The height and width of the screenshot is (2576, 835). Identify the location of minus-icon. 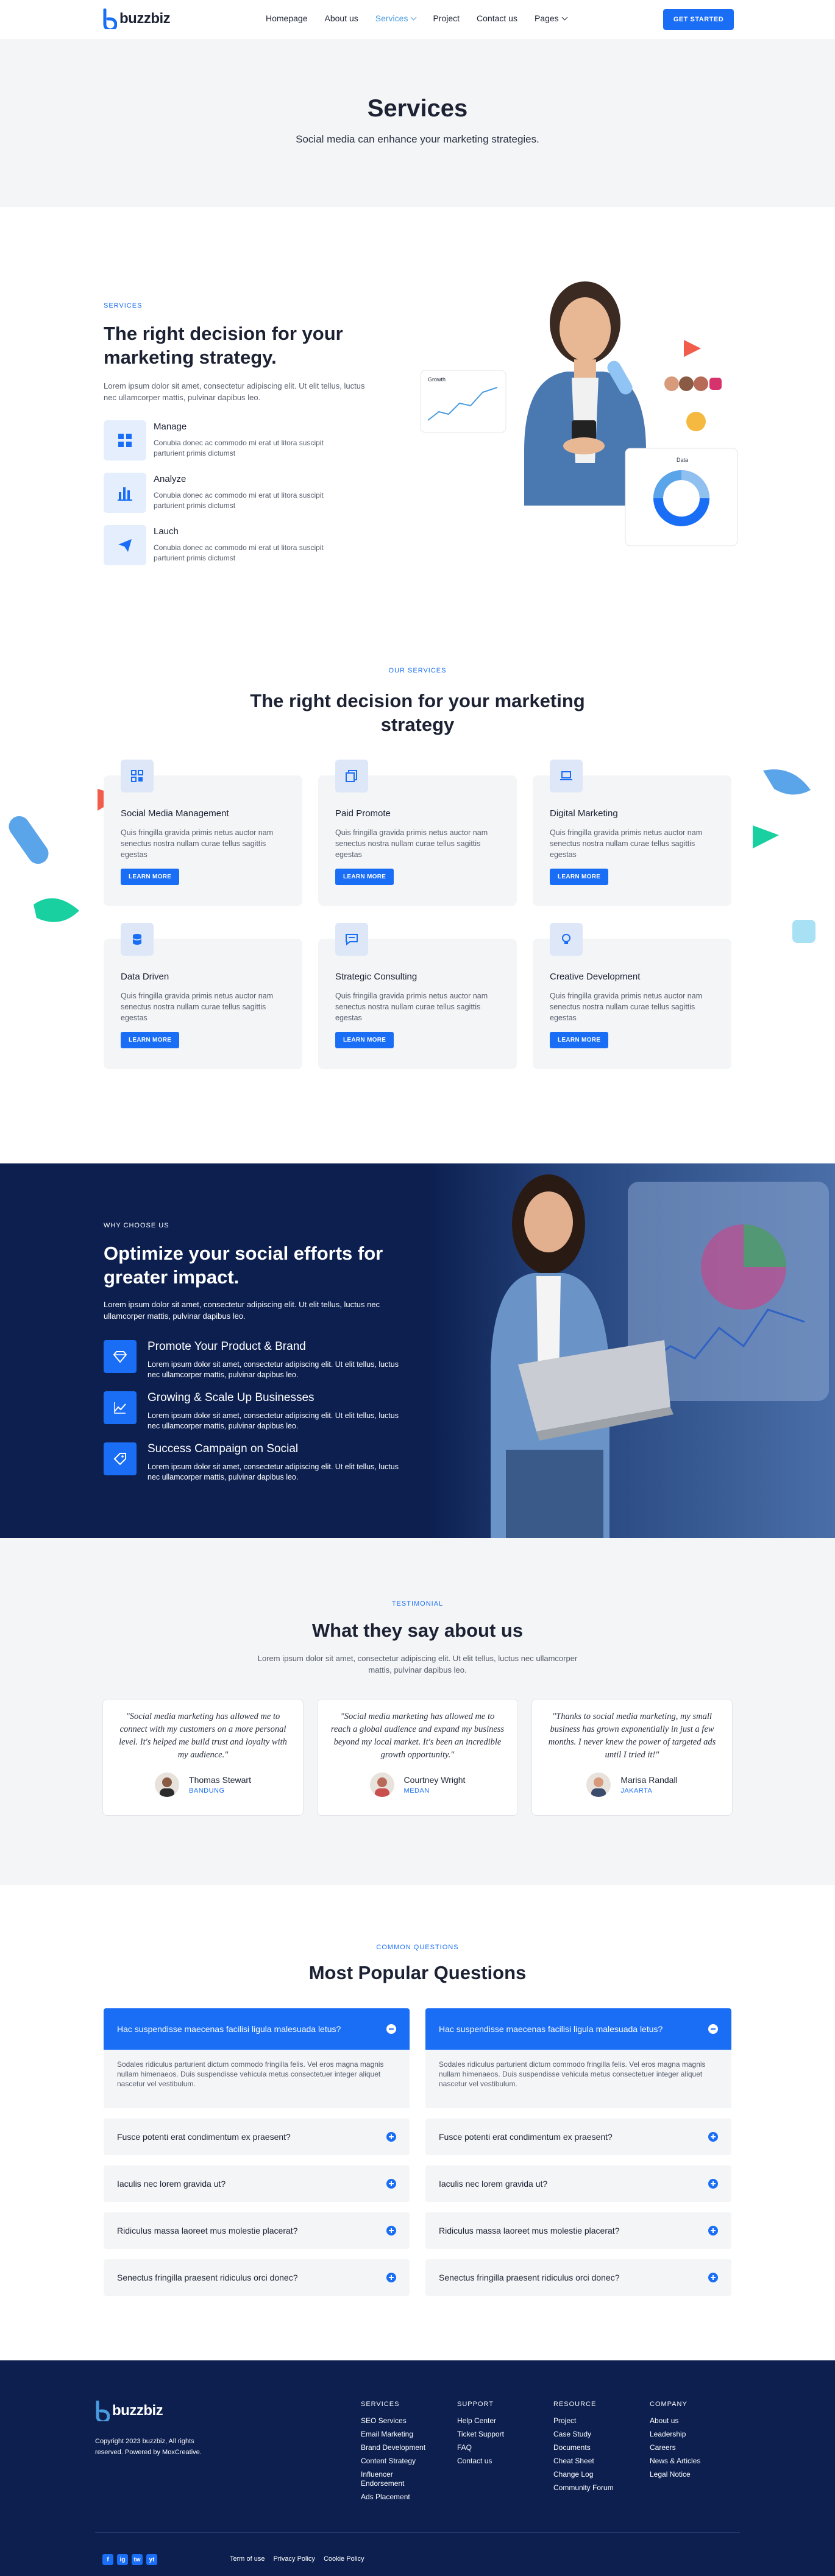
(391, 2029).